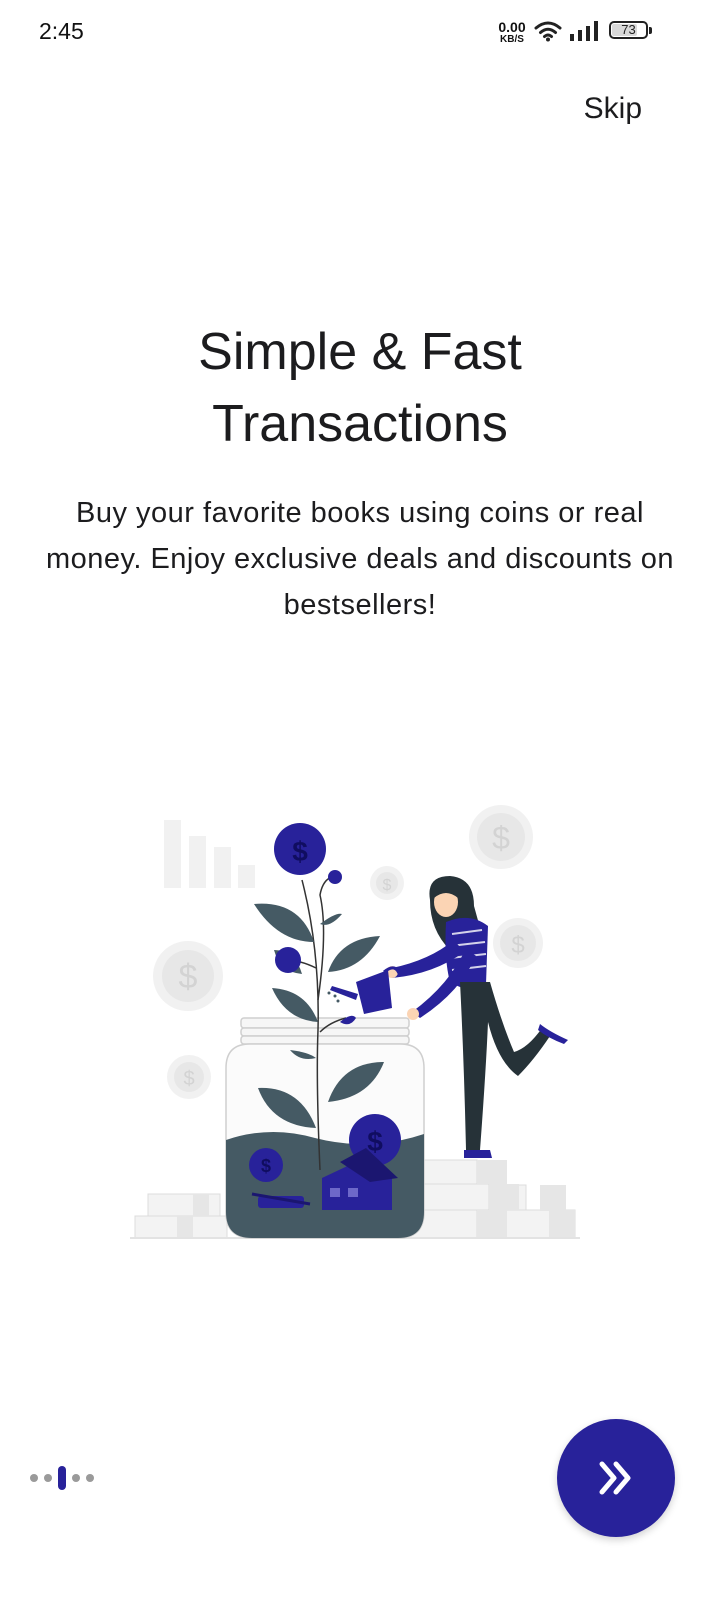 The image size is (720, 1600). What do you see at coordinates (548, 31) in the screenshot?
I see `wifi-icon` at bounding box center [548, 31].